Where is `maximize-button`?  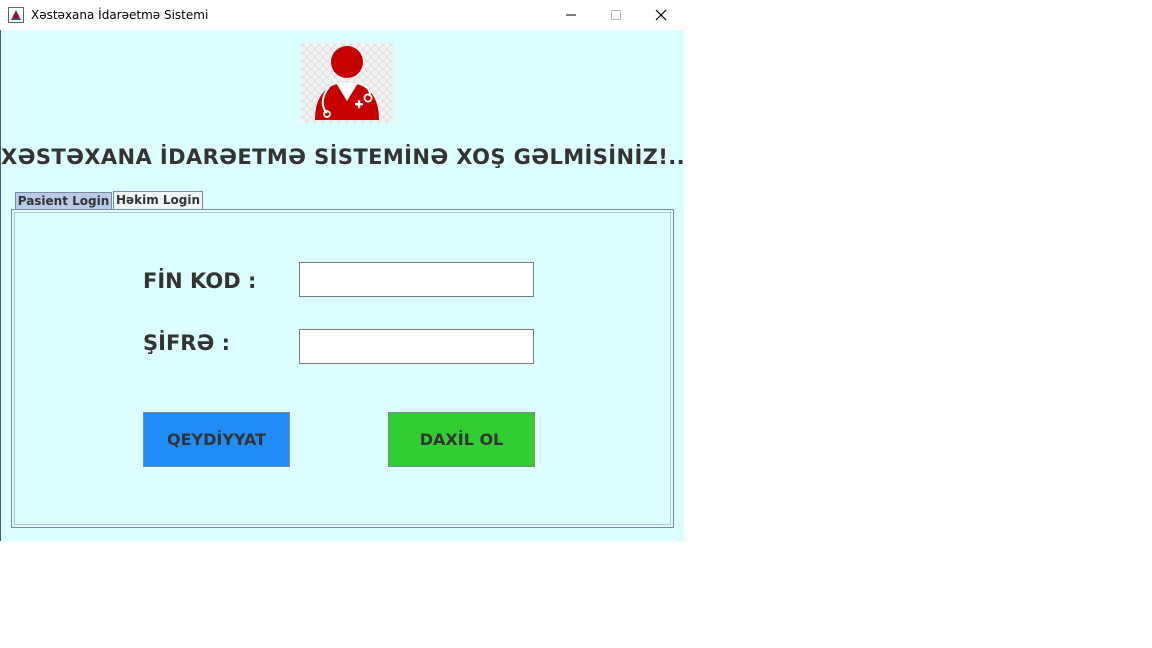 maximize-button is located at coordinates (616, 15).